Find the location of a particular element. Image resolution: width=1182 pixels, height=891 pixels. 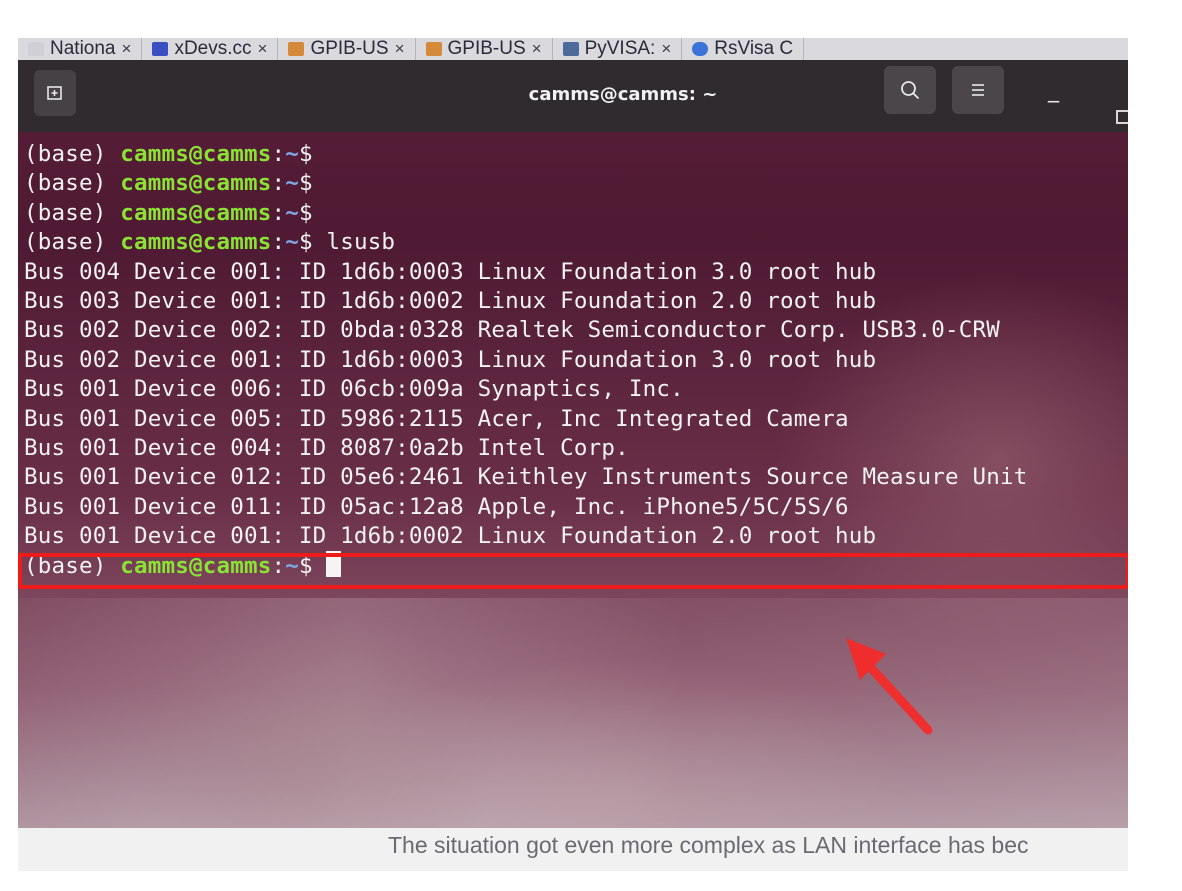

browser-tab: RsVisa C is located at coordinates (743, 49).